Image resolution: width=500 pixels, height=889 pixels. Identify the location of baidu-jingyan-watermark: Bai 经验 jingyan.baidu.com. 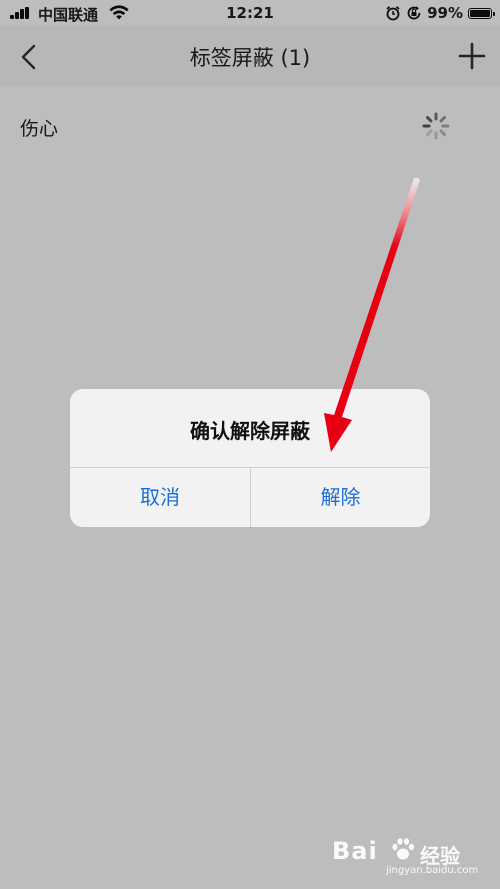
(407, 857).